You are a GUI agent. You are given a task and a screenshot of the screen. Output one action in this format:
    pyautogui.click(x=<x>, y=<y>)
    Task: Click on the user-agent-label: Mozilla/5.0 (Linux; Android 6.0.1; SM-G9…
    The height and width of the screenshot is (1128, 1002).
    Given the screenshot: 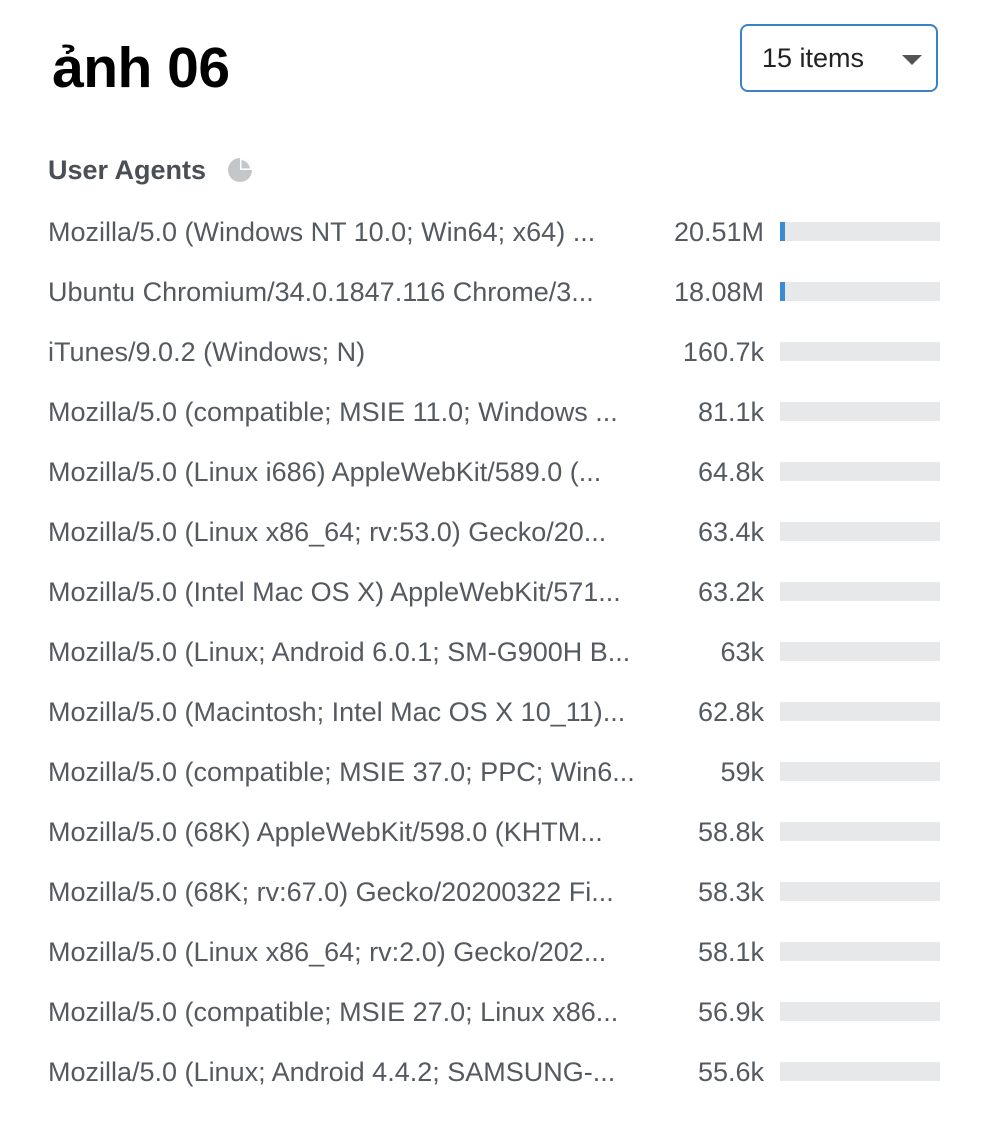 What is the action you would take?
    pyautogui.click(x=339, y=652)
    